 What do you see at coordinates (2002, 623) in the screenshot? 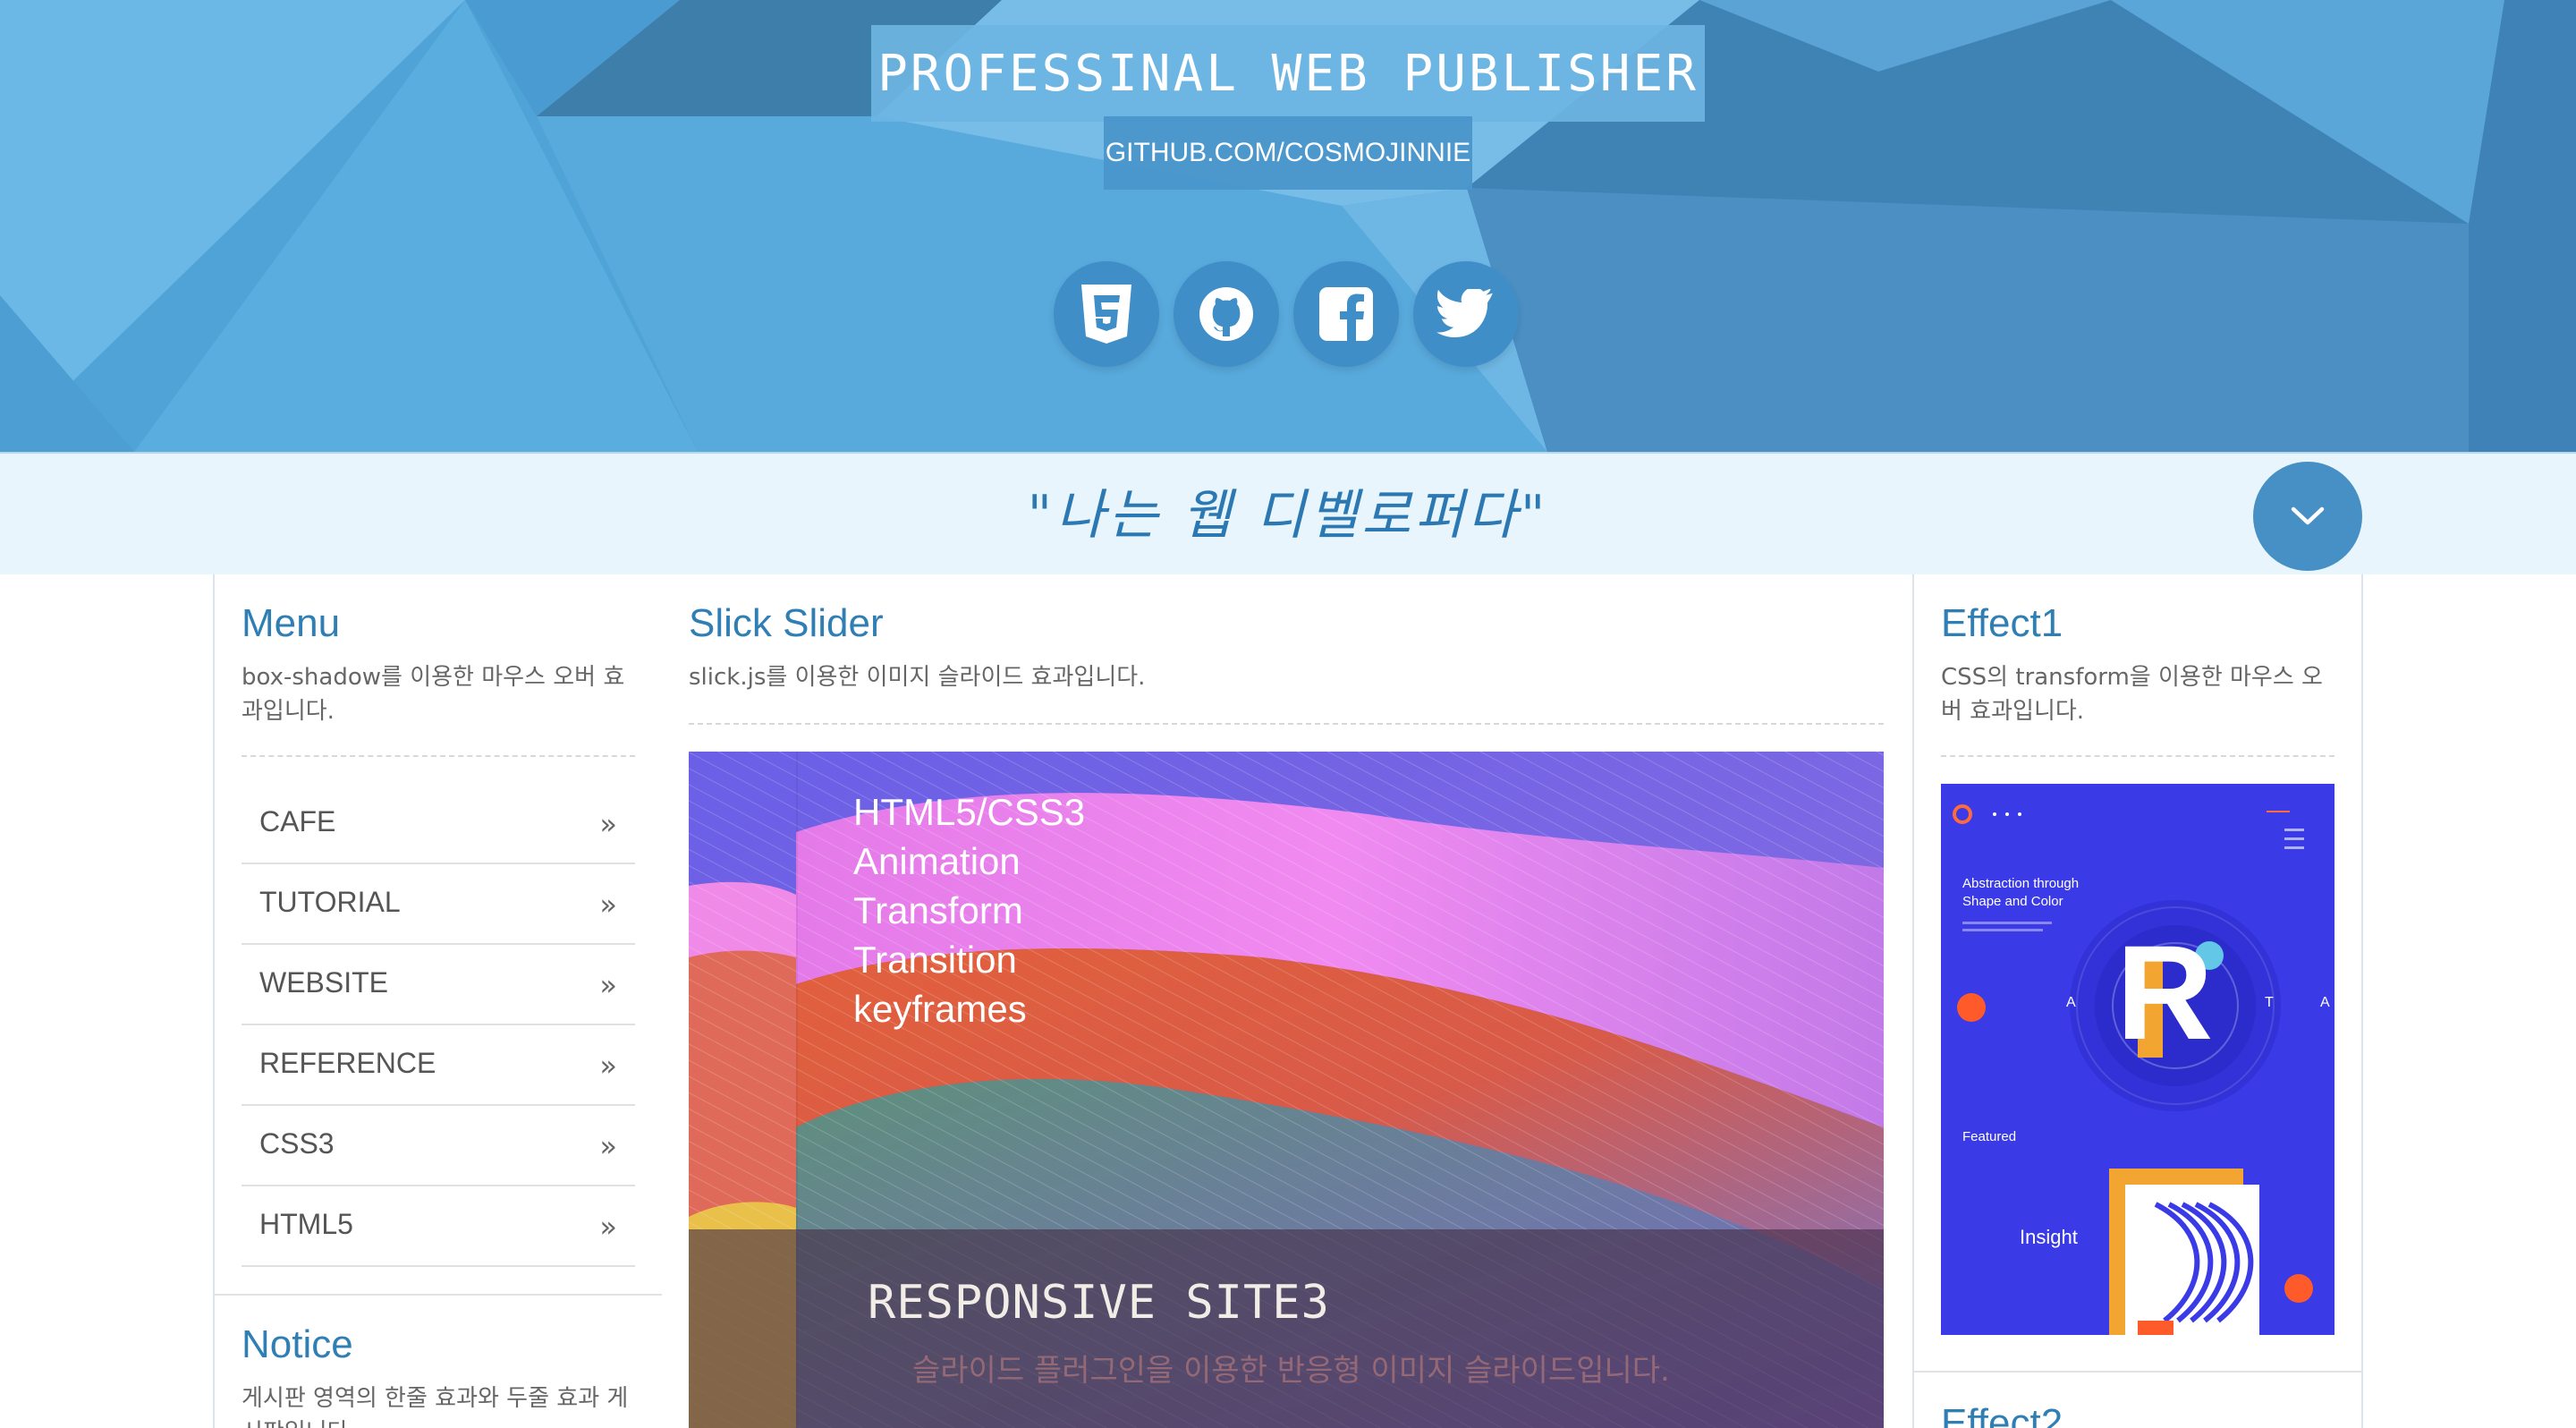
I see `effect1-title: Effect1` at bounding box center [2002, 623].